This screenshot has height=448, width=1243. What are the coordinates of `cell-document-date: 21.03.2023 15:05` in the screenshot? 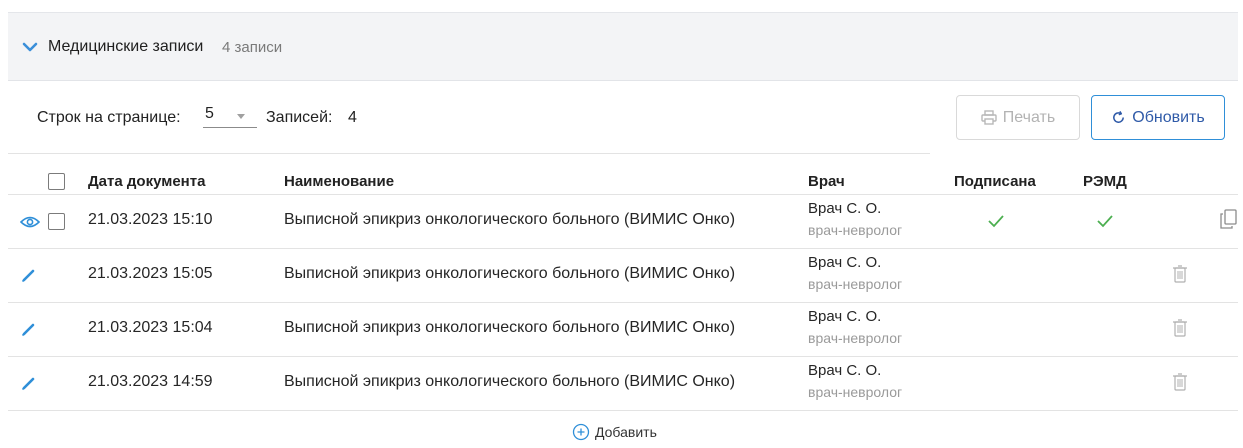 It's located at (150, 273).